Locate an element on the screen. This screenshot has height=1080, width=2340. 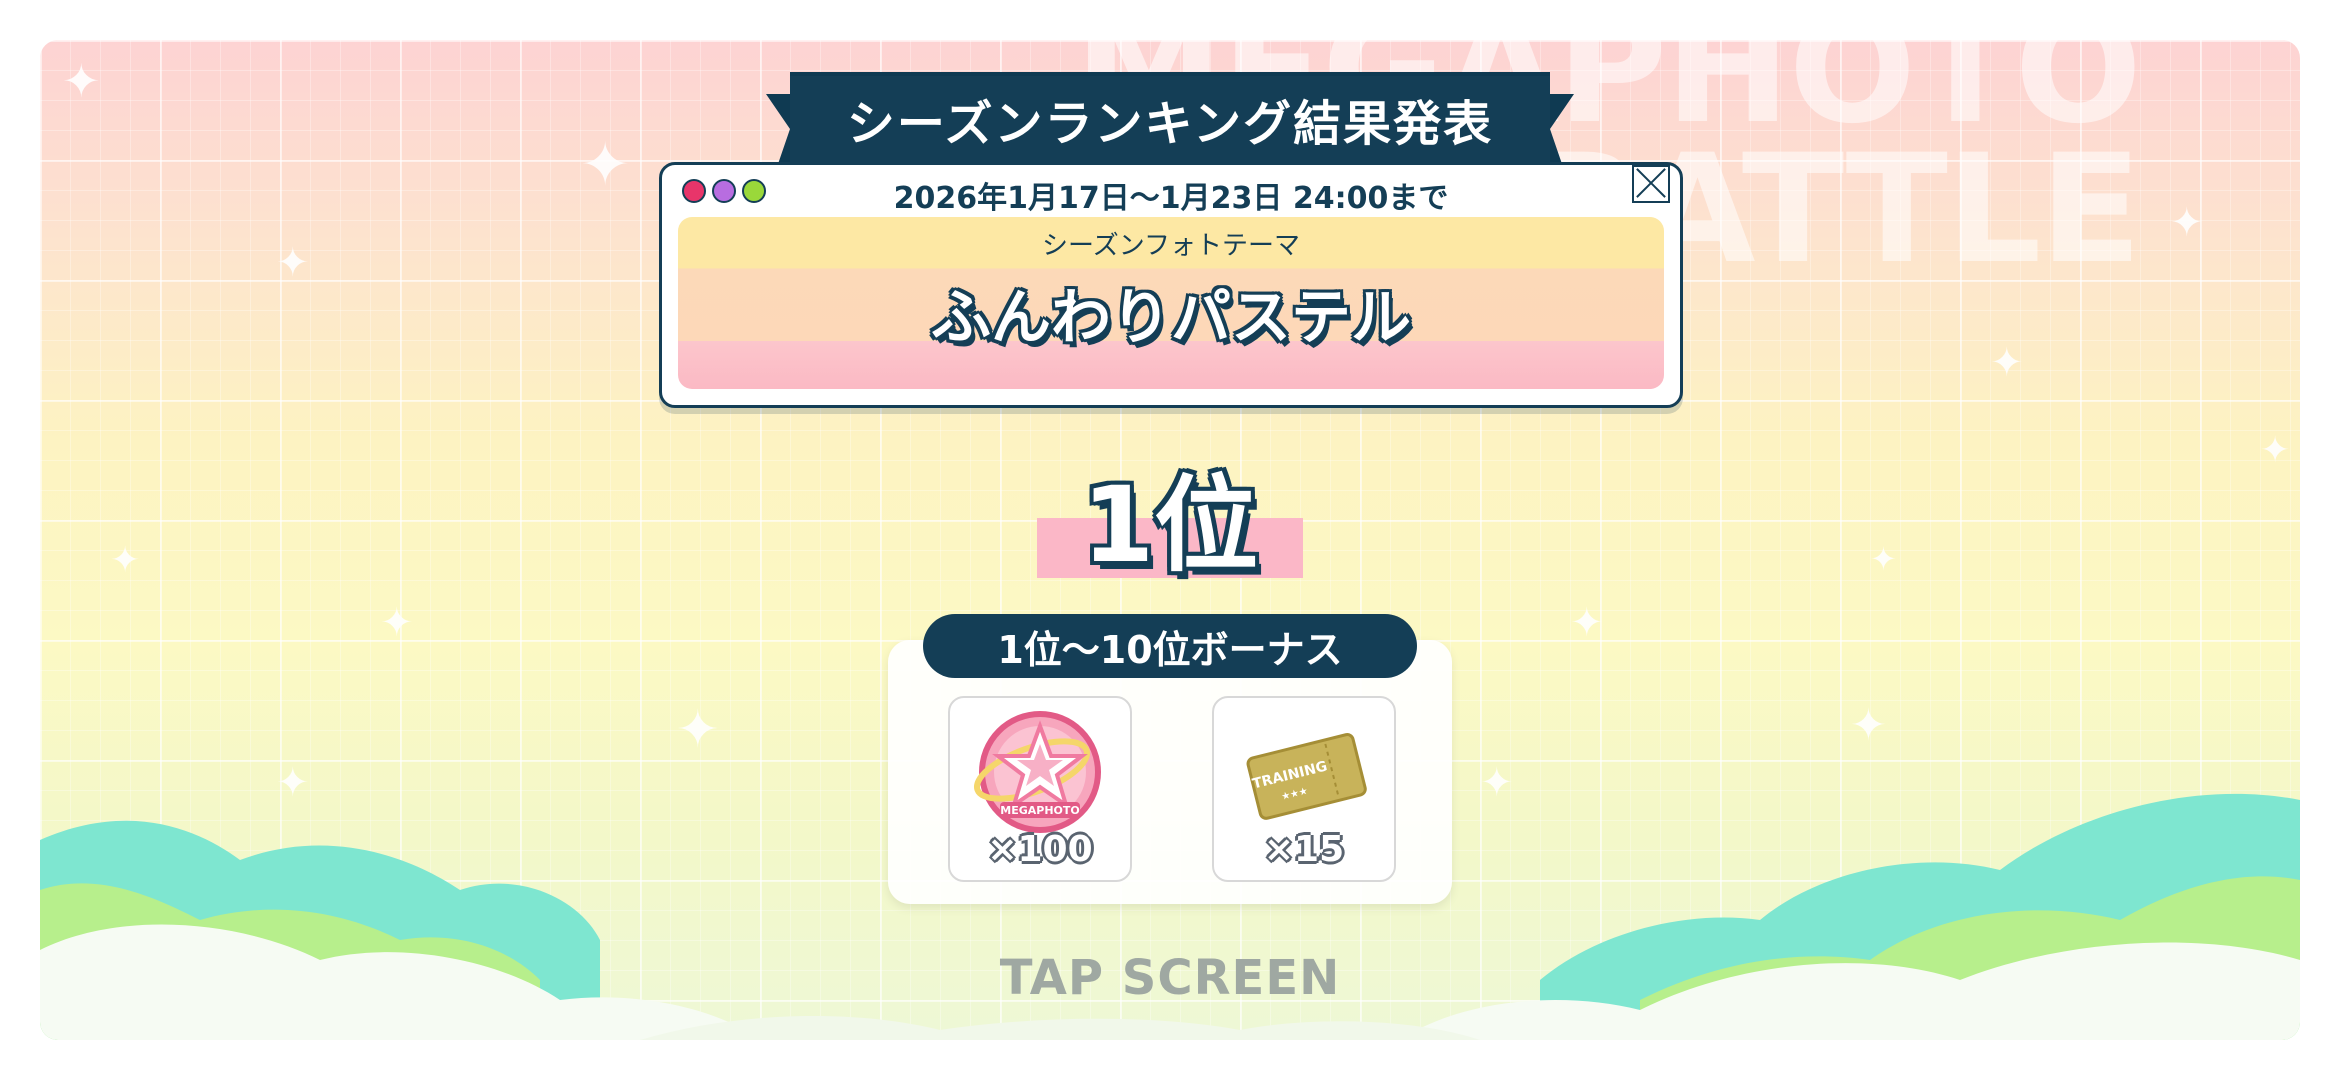
svg-text: MEGAPHOTO is located at coordinates (1039, 810).